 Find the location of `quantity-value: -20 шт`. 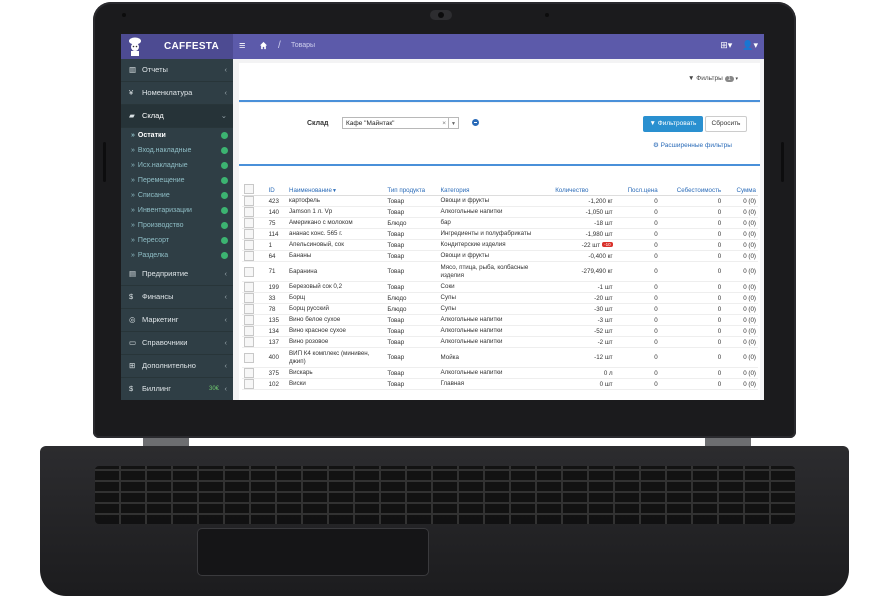

quantity-value: -20 шт is located at coordinates (603, 298).